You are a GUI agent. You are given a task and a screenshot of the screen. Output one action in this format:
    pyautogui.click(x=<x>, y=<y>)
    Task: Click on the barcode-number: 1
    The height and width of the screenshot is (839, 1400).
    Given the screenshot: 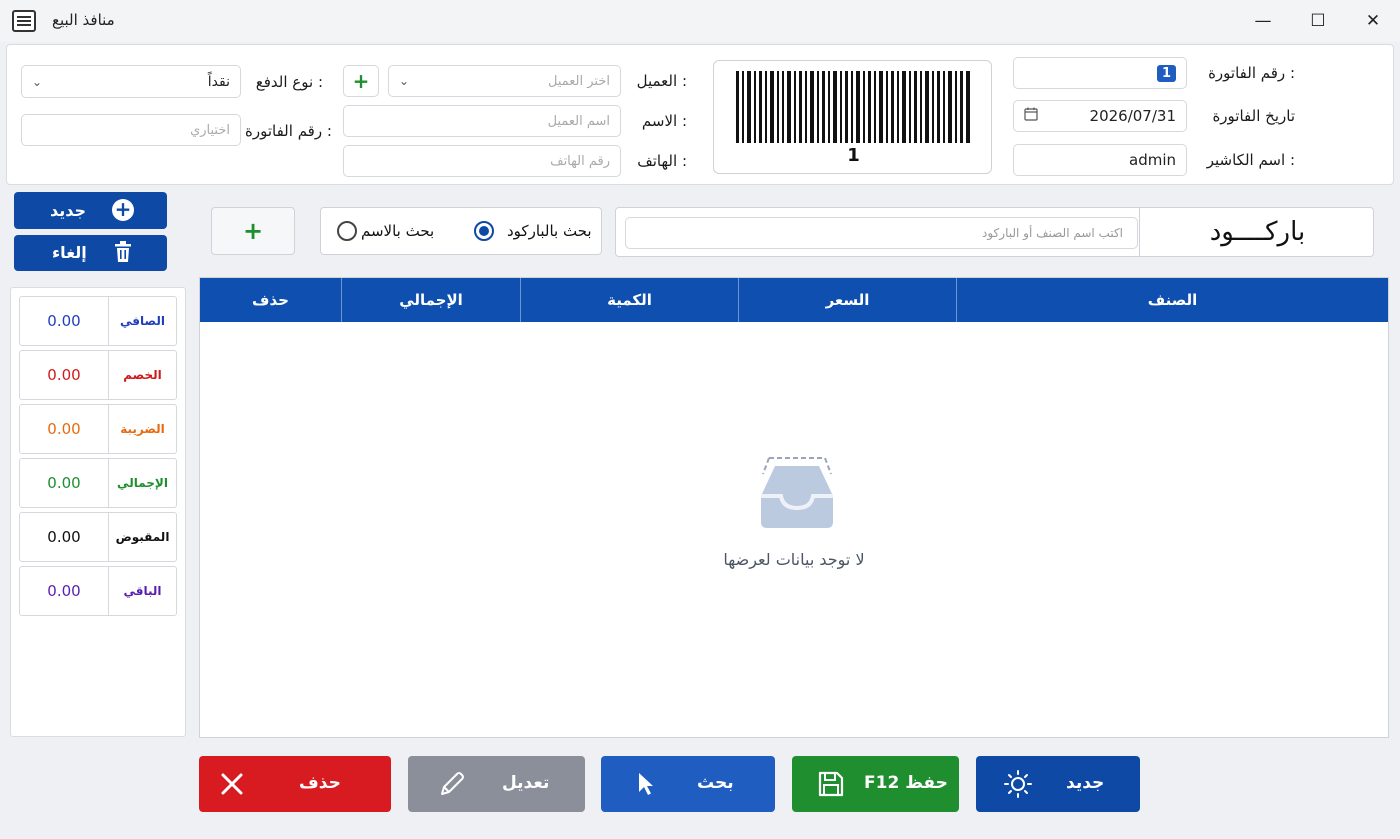 What is the action you would take?
    pyautogui.click(x=853, y=155)
    